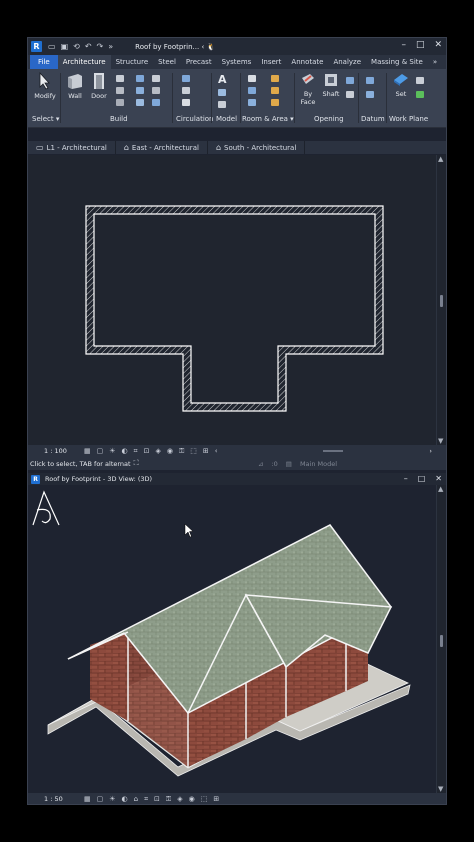  I want to click on window-icon, so click(120, 78).